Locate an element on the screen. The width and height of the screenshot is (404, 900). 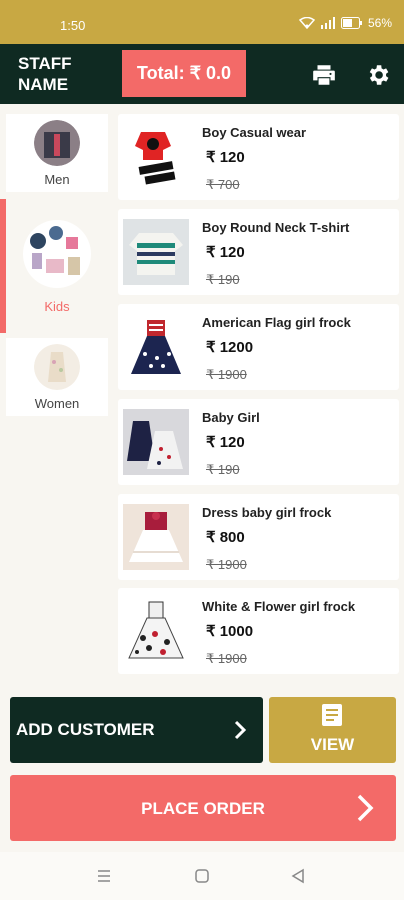
total-badge: Total: ₹ 0.0 is located at coordinates (184, 73).